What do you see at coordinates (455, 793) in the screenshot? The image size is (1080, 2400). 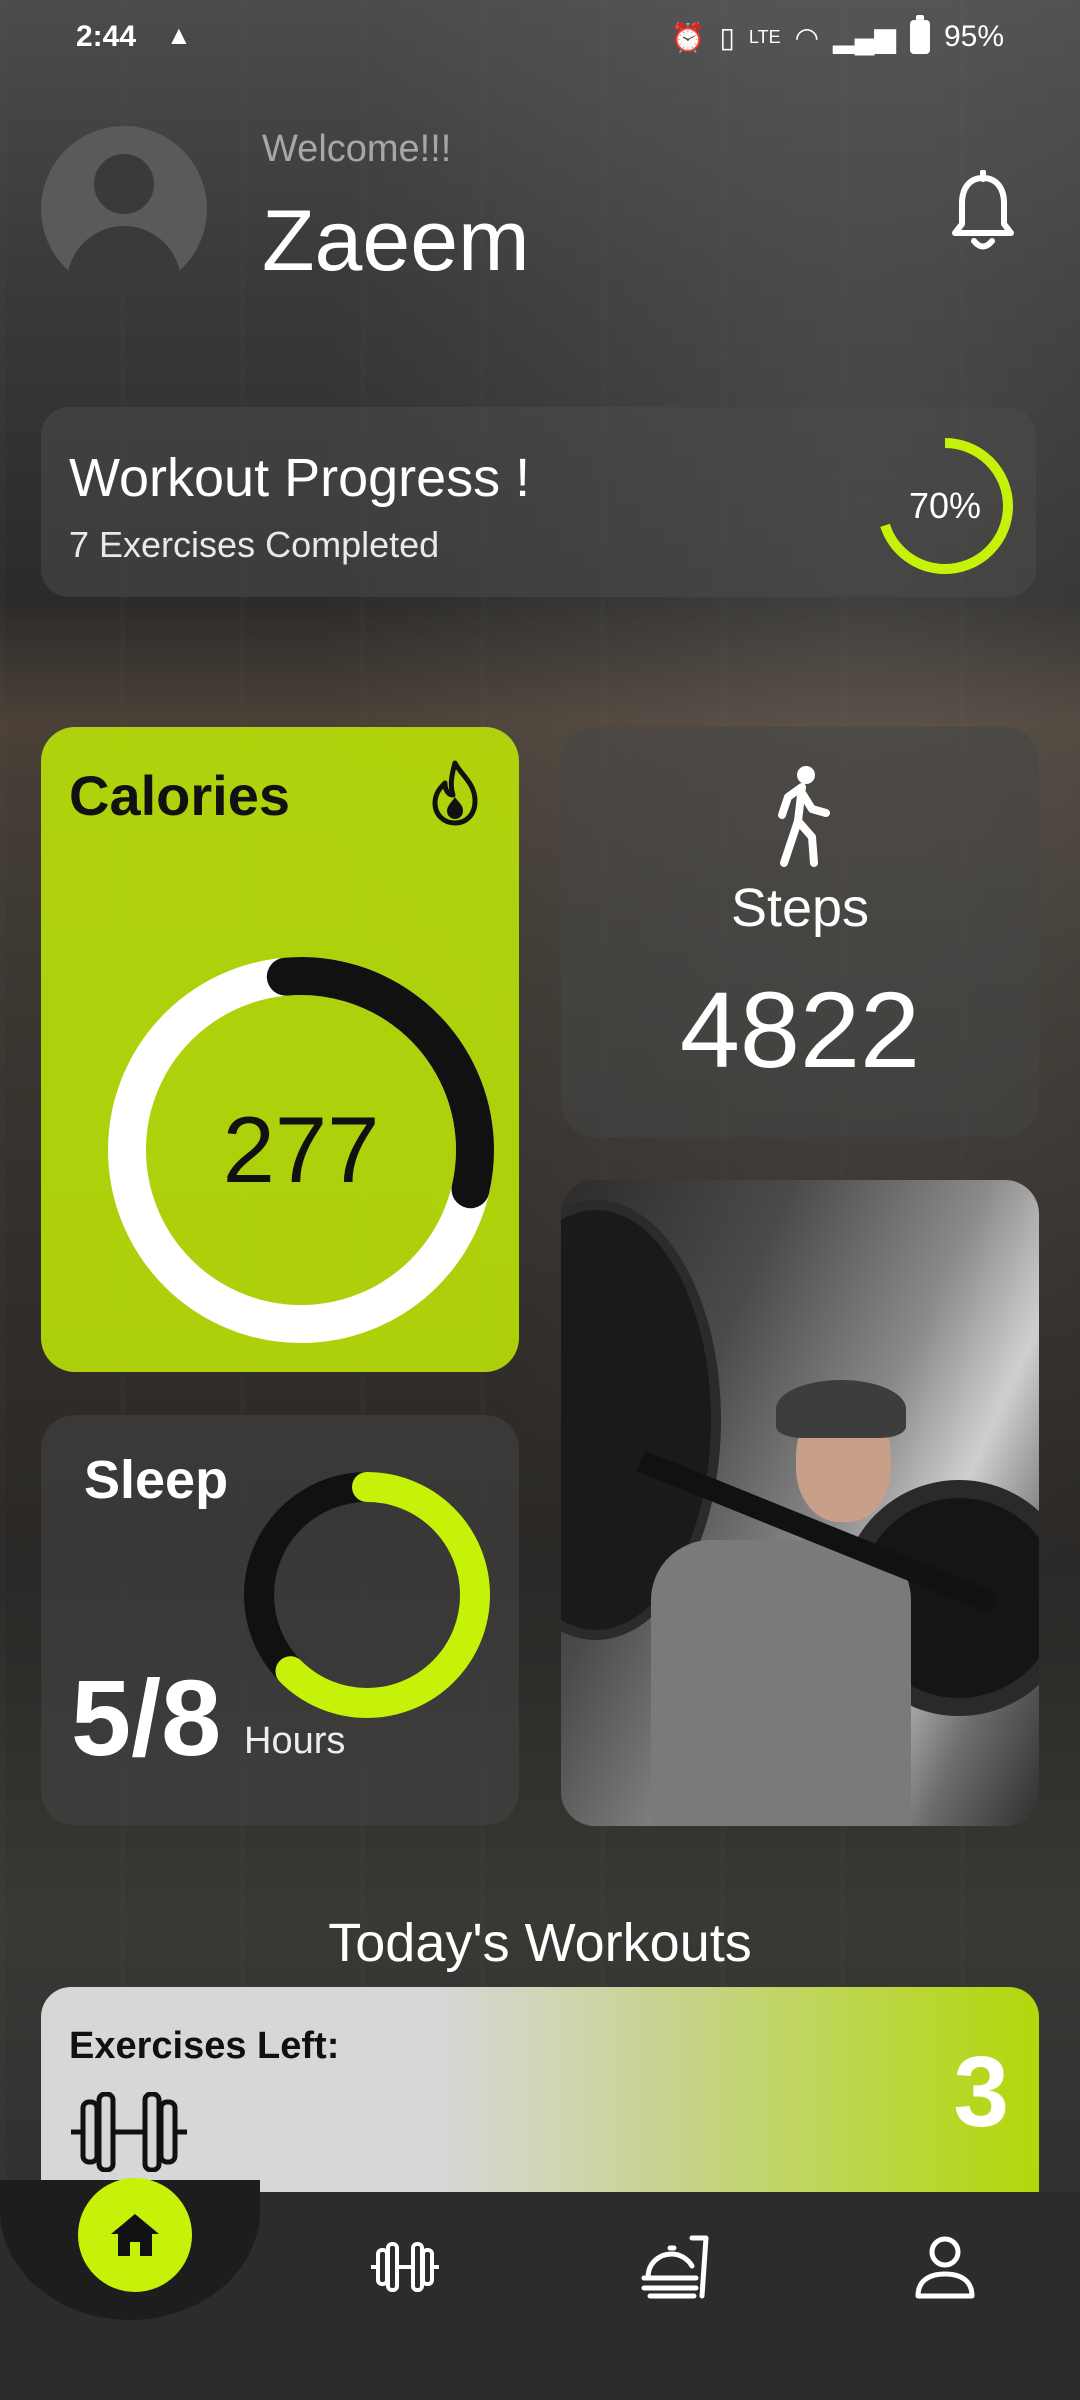 I see `flame-icon` at bounding box center [455, 793].